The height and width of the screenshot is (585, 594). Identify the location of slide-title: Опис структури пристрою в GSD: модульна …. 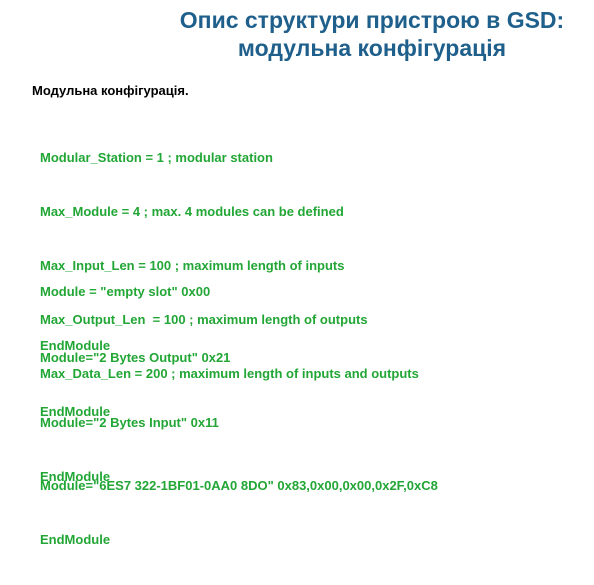
(372, 34).